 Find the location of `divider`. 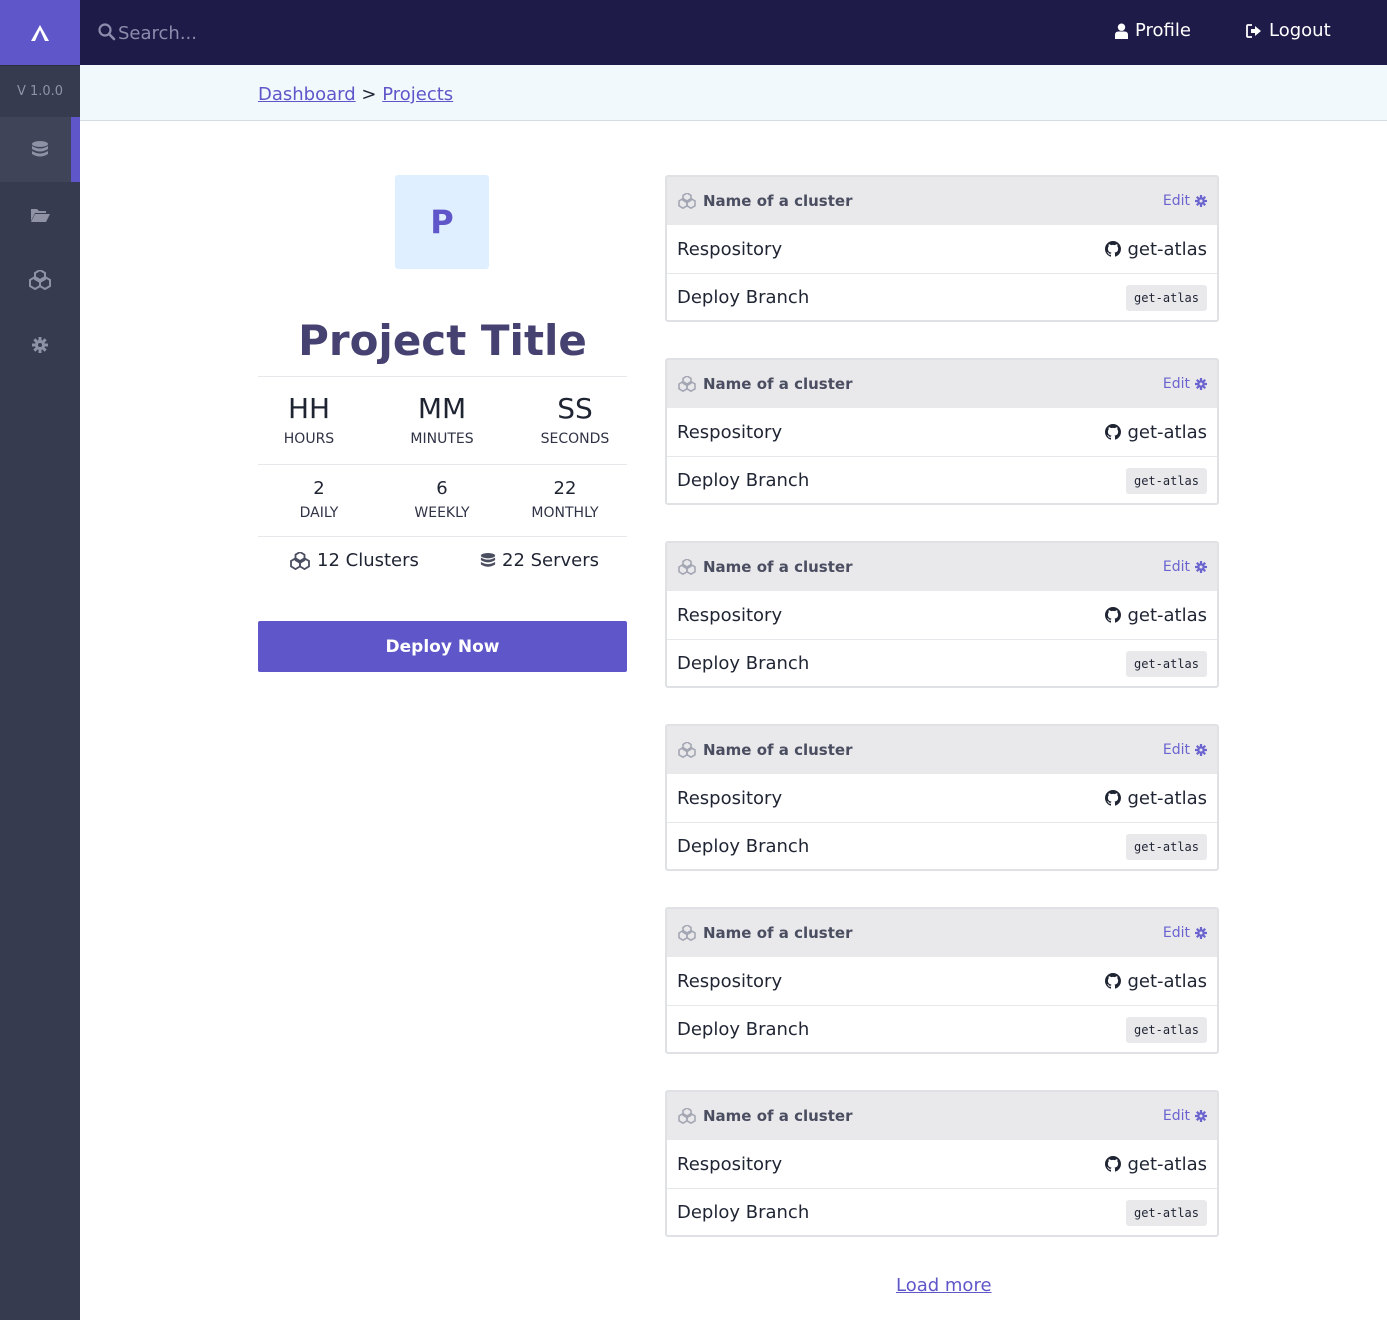

divider is located at coordinates (442, 536).